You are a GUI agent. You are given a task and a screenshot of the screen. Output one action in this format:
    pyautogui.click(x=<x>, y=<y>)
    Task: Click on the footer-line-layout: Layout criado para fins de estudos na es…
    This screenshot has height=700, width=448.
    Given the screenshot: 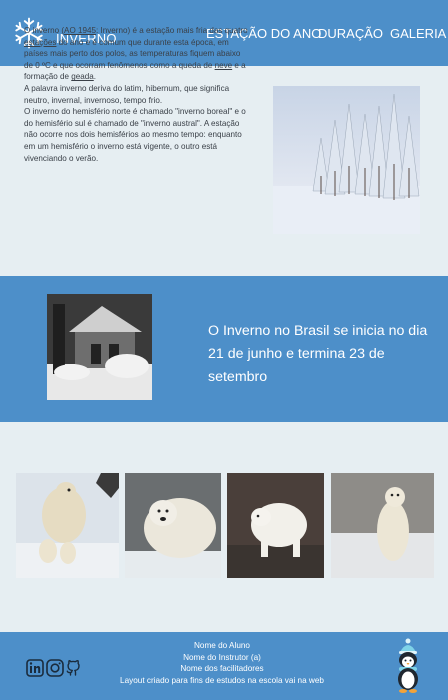 What is the action you would take?
    pyautogui.click(x=222, y=680)
    